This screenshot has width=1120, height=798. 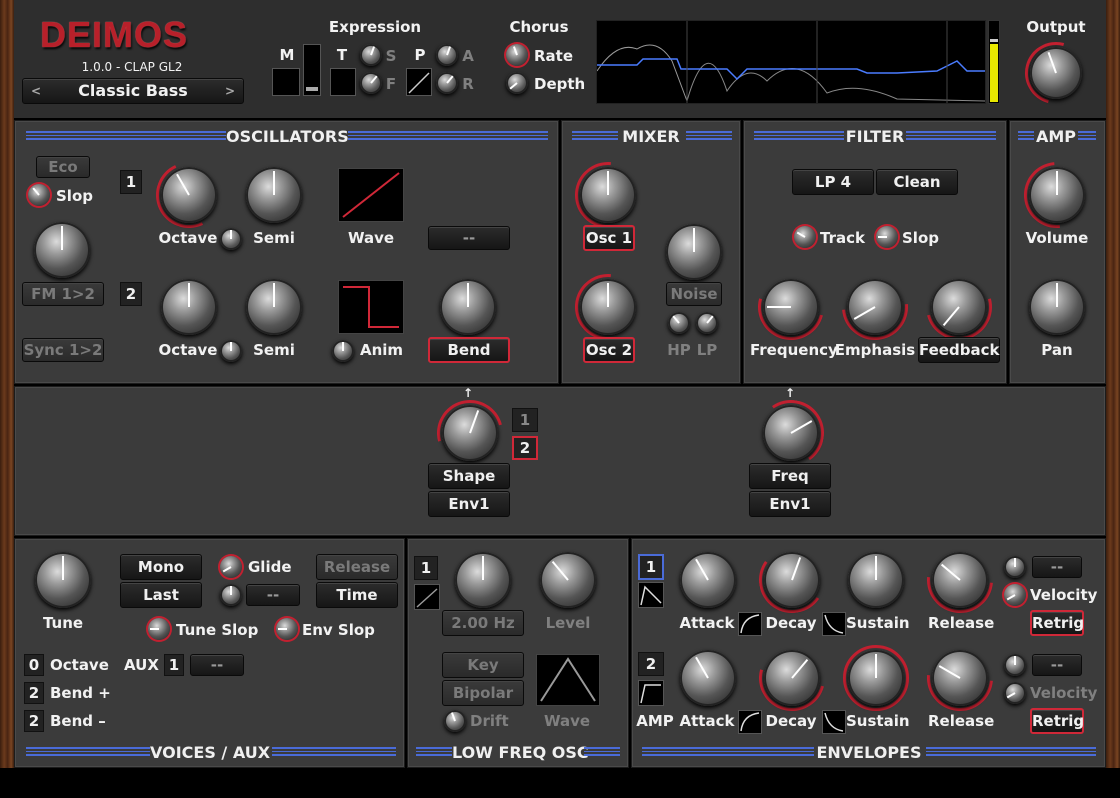 I want to click on env1-release-knob, so click(x=960, y=580).